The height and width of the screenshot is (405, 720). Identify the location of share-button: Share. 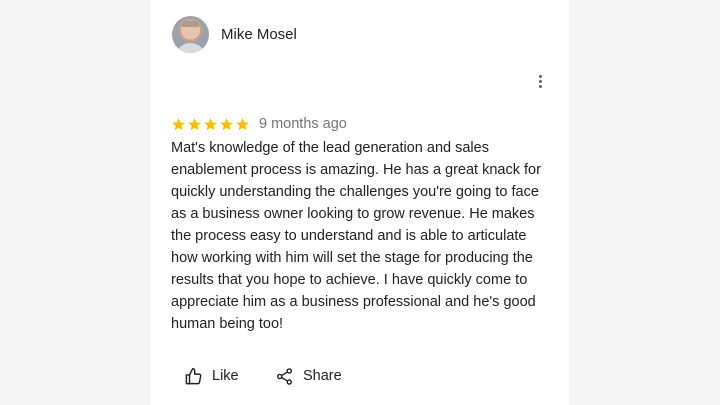
(308, 376).